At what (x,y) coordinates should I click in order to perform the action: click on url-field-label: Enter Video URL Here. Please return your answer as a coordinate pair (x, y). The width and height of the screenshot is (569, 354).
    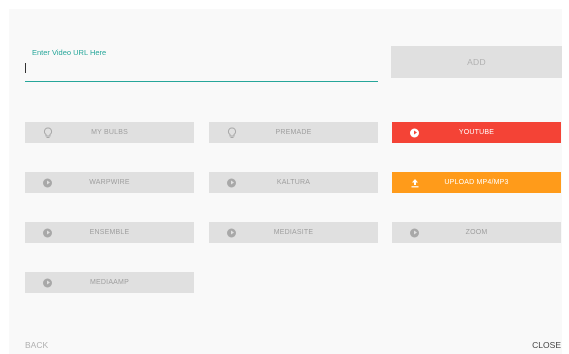
    Looking at the image, I should click on (69, 52).